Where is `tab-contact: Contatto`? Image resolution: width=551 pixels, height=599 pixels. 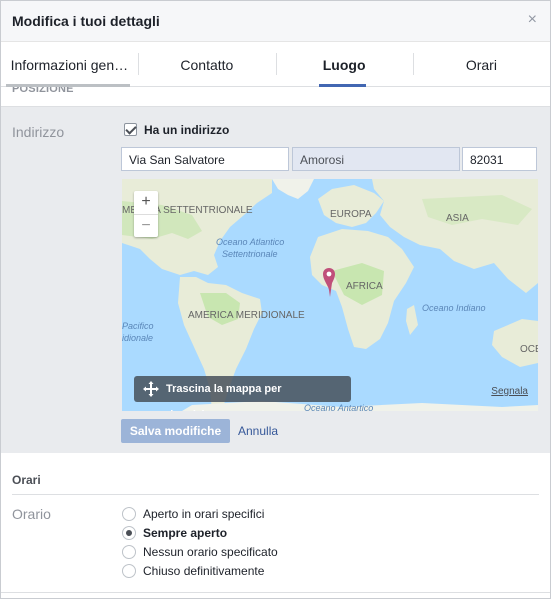 tab-contact: Contatto is located at coordinates (206, 64).